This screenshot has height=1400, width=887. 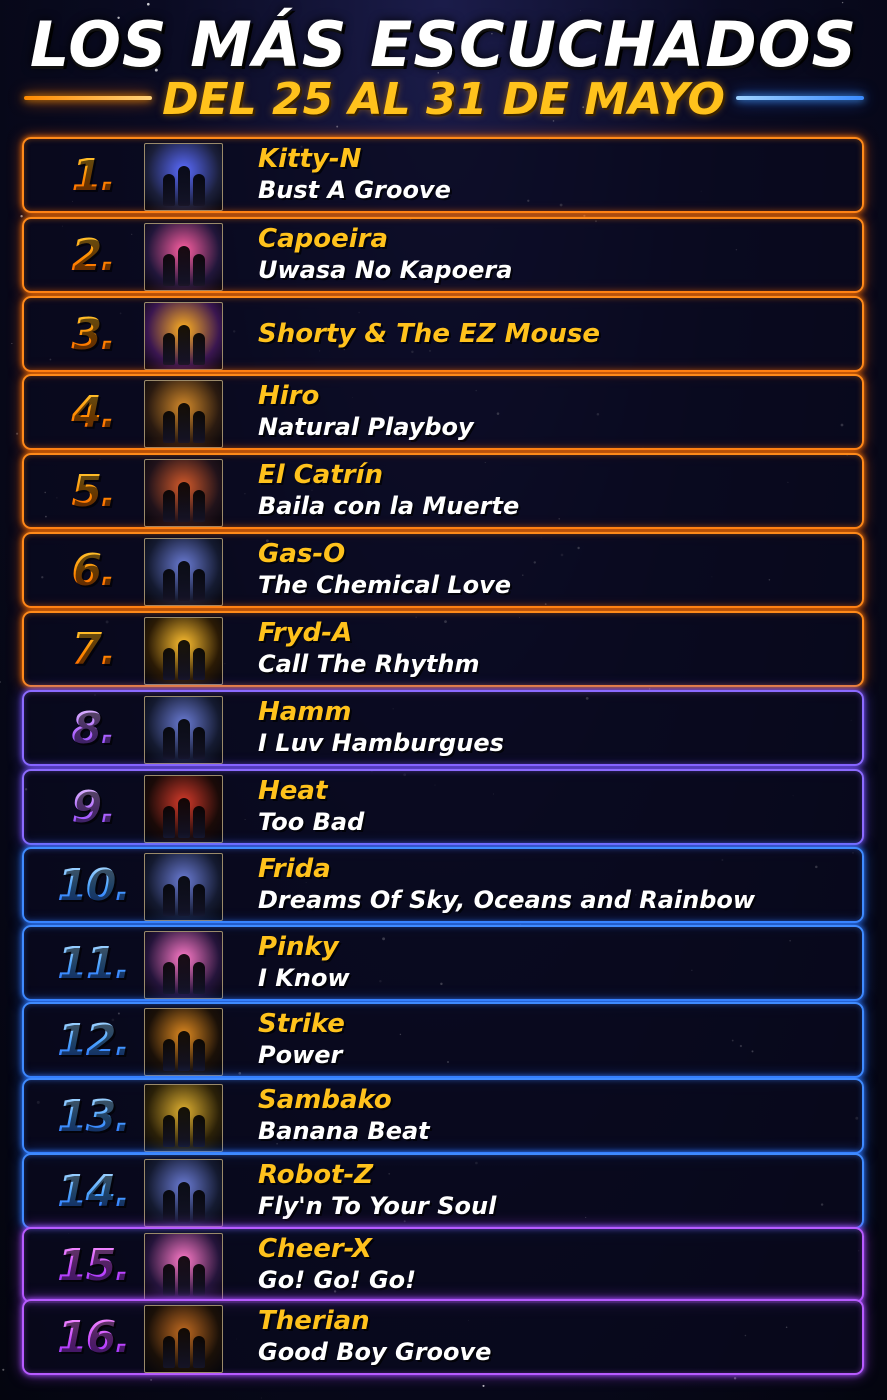 What do you see at coordinates (93, 255) in the screenshot?
I see `rank-number: 2.` at bounding box center [93, 255].